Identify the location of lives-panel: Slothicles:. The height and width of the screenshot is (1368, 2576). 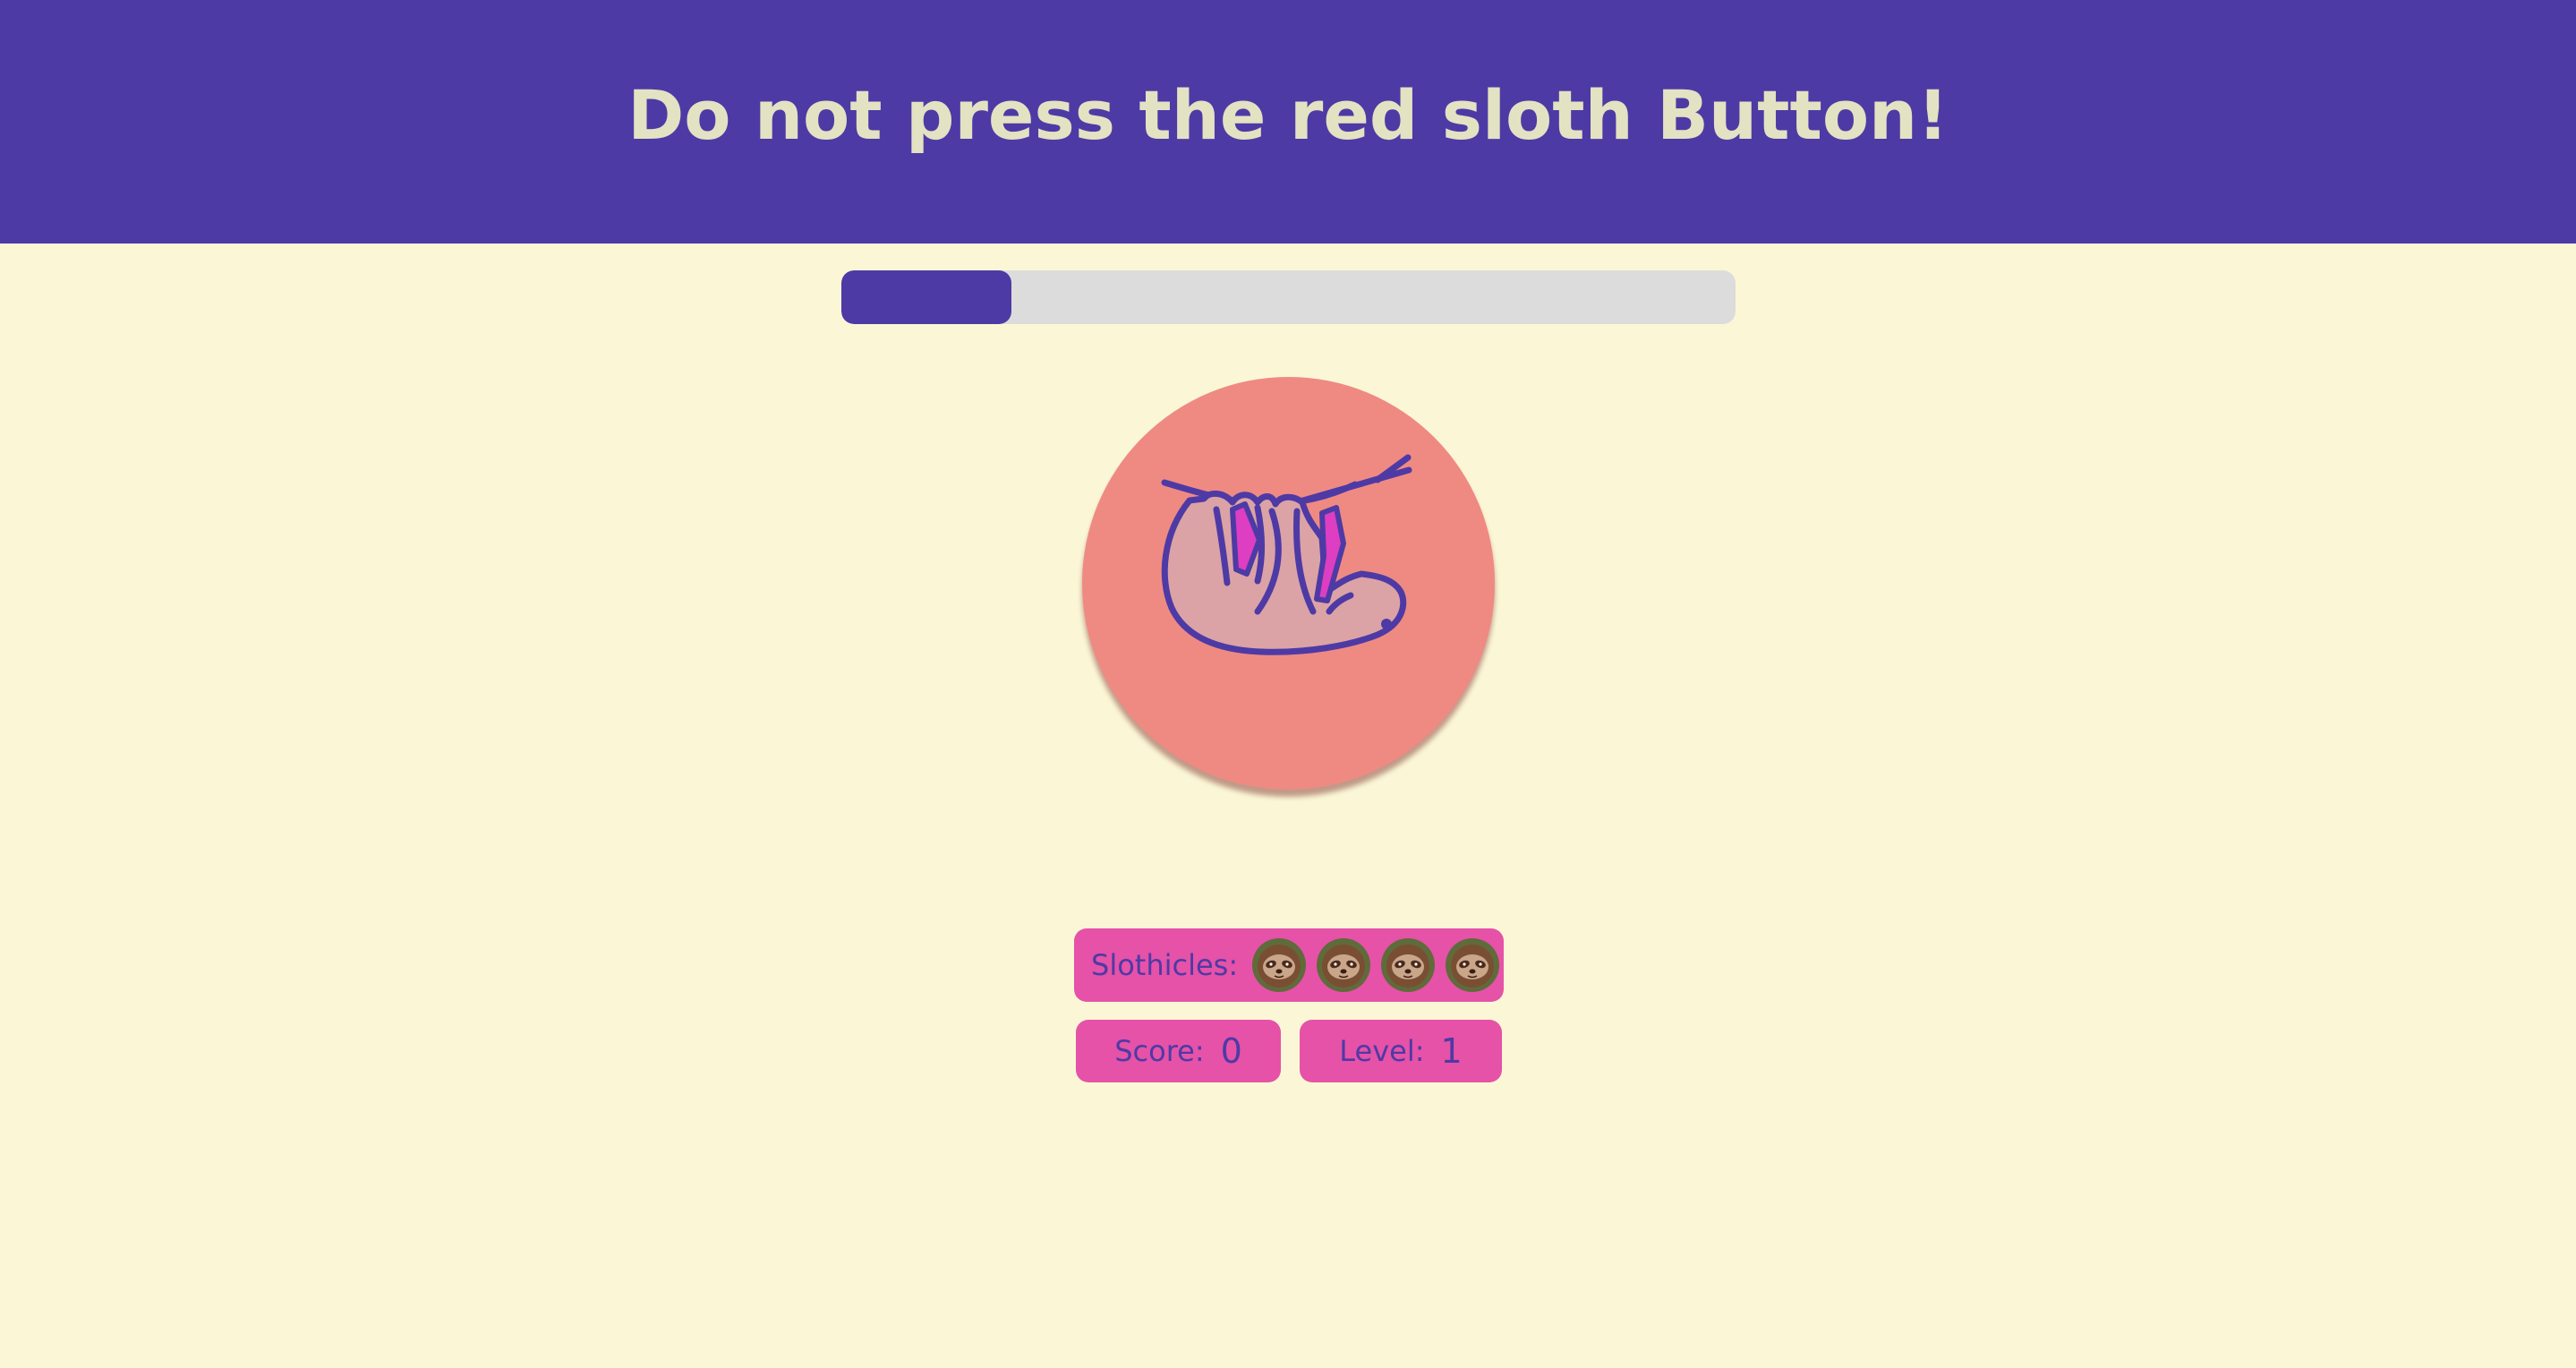
(1289, 965).